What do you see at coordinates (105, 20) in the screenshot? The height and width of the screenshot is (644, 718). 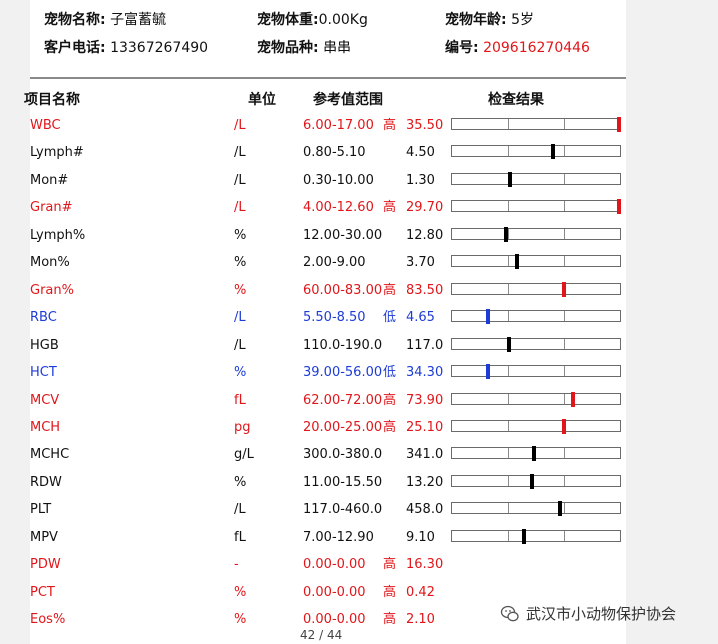 I see `pet-name-field: 宠物名称: 子富蓄毓` at bounding box center [105, 20].